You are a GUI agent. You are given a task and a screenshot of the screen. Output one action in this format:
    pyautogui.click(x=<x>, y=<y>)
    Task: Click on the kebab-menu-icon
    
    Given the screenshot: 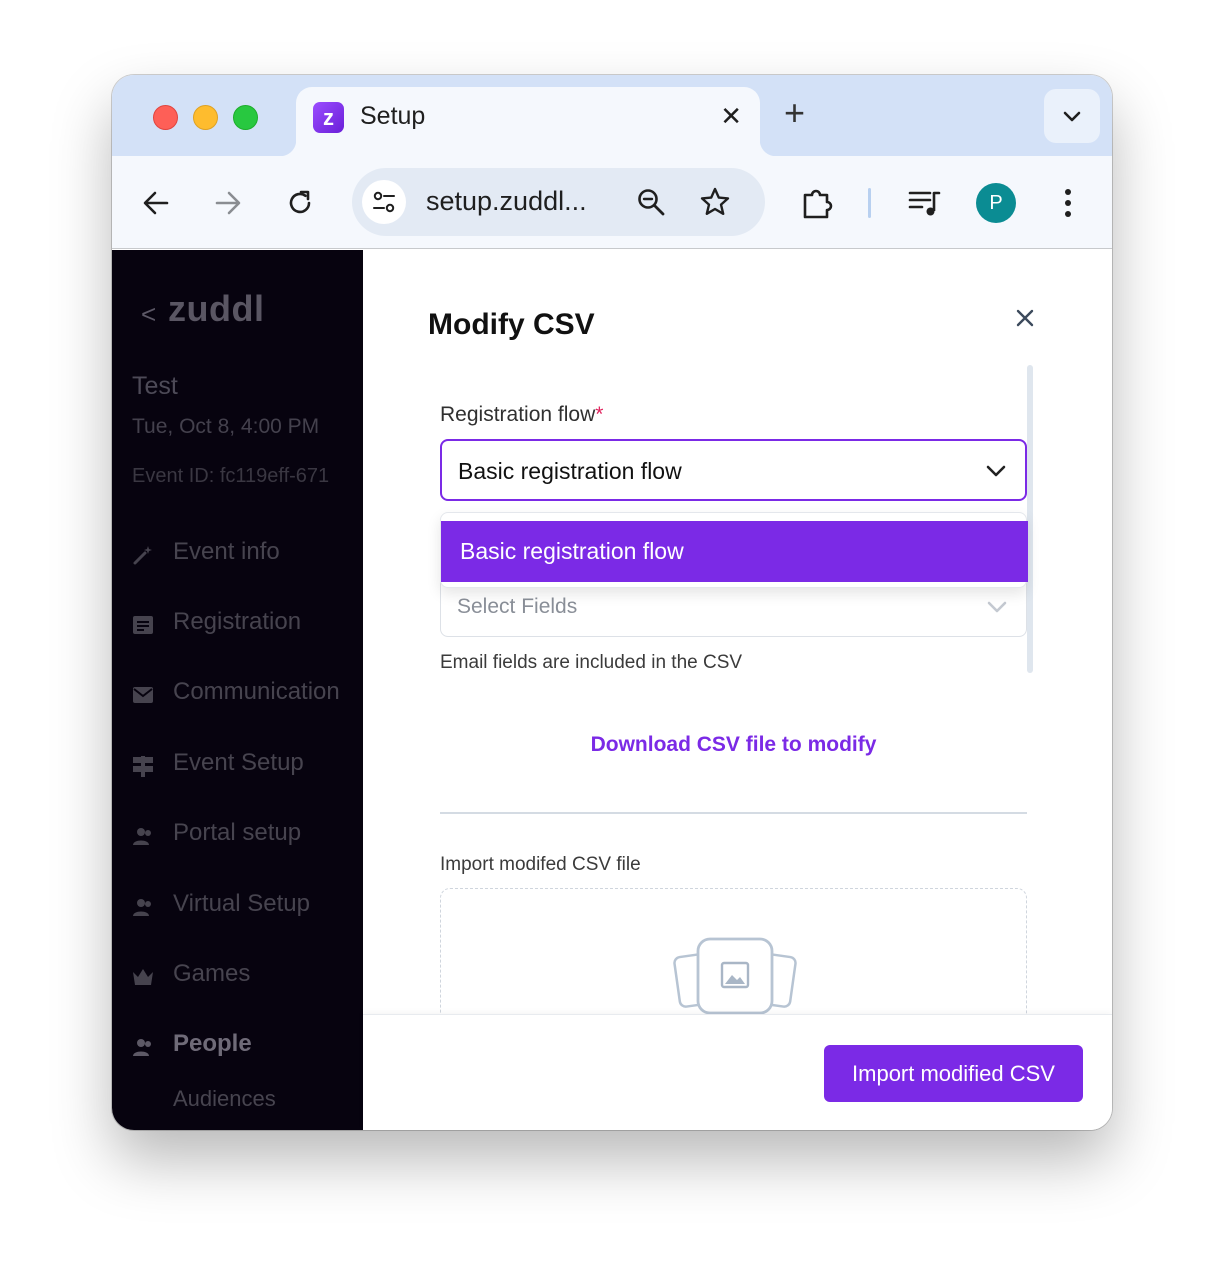 What is the action you would take?
    pyautogui.click(x=1068, y=203)
    